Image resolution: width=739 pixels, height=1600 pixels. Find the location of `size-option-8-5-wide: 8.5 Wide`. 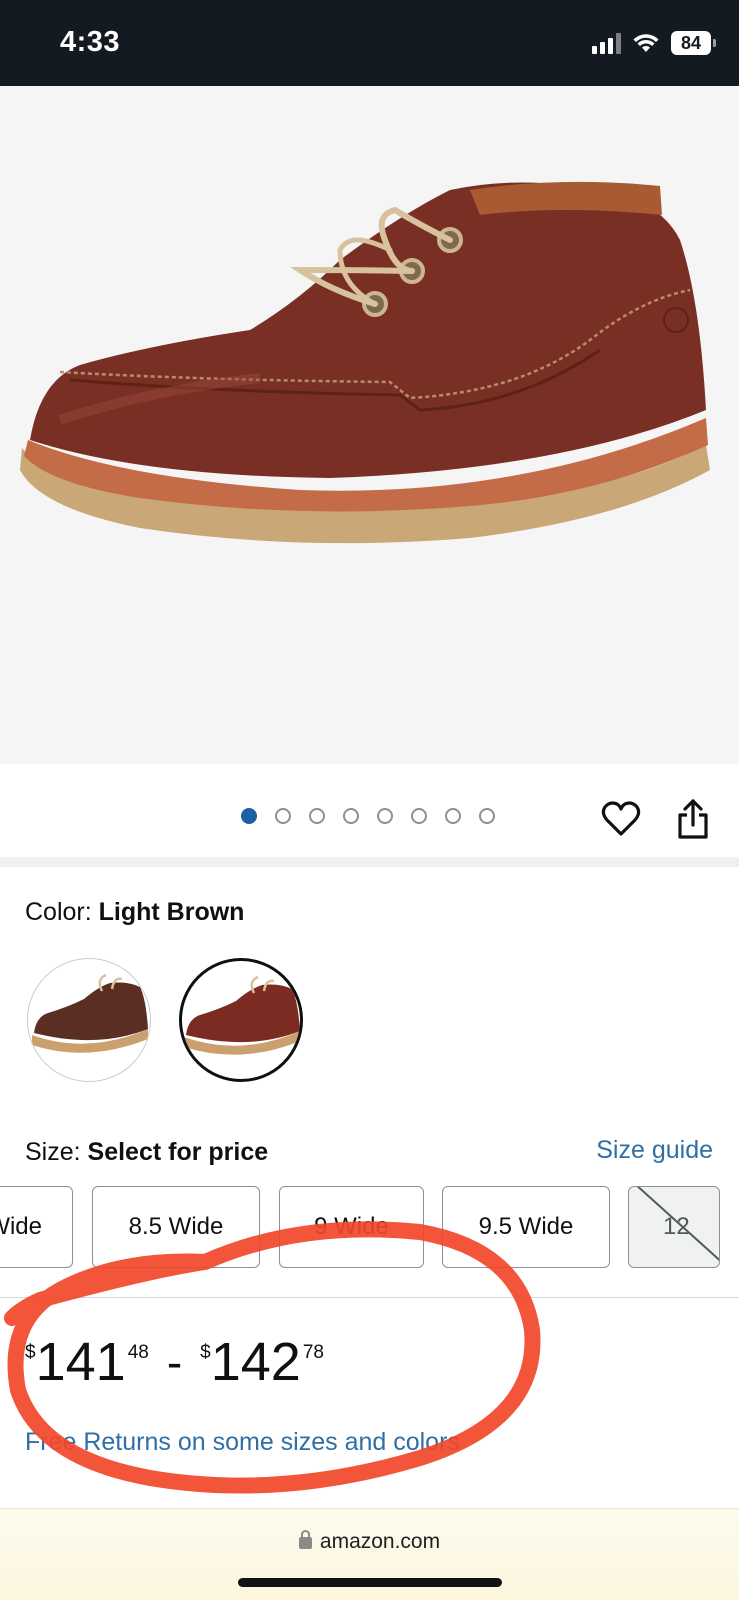

size-option-8-5-wide: 8.5 Wide is located at coordinates (176, 1227).